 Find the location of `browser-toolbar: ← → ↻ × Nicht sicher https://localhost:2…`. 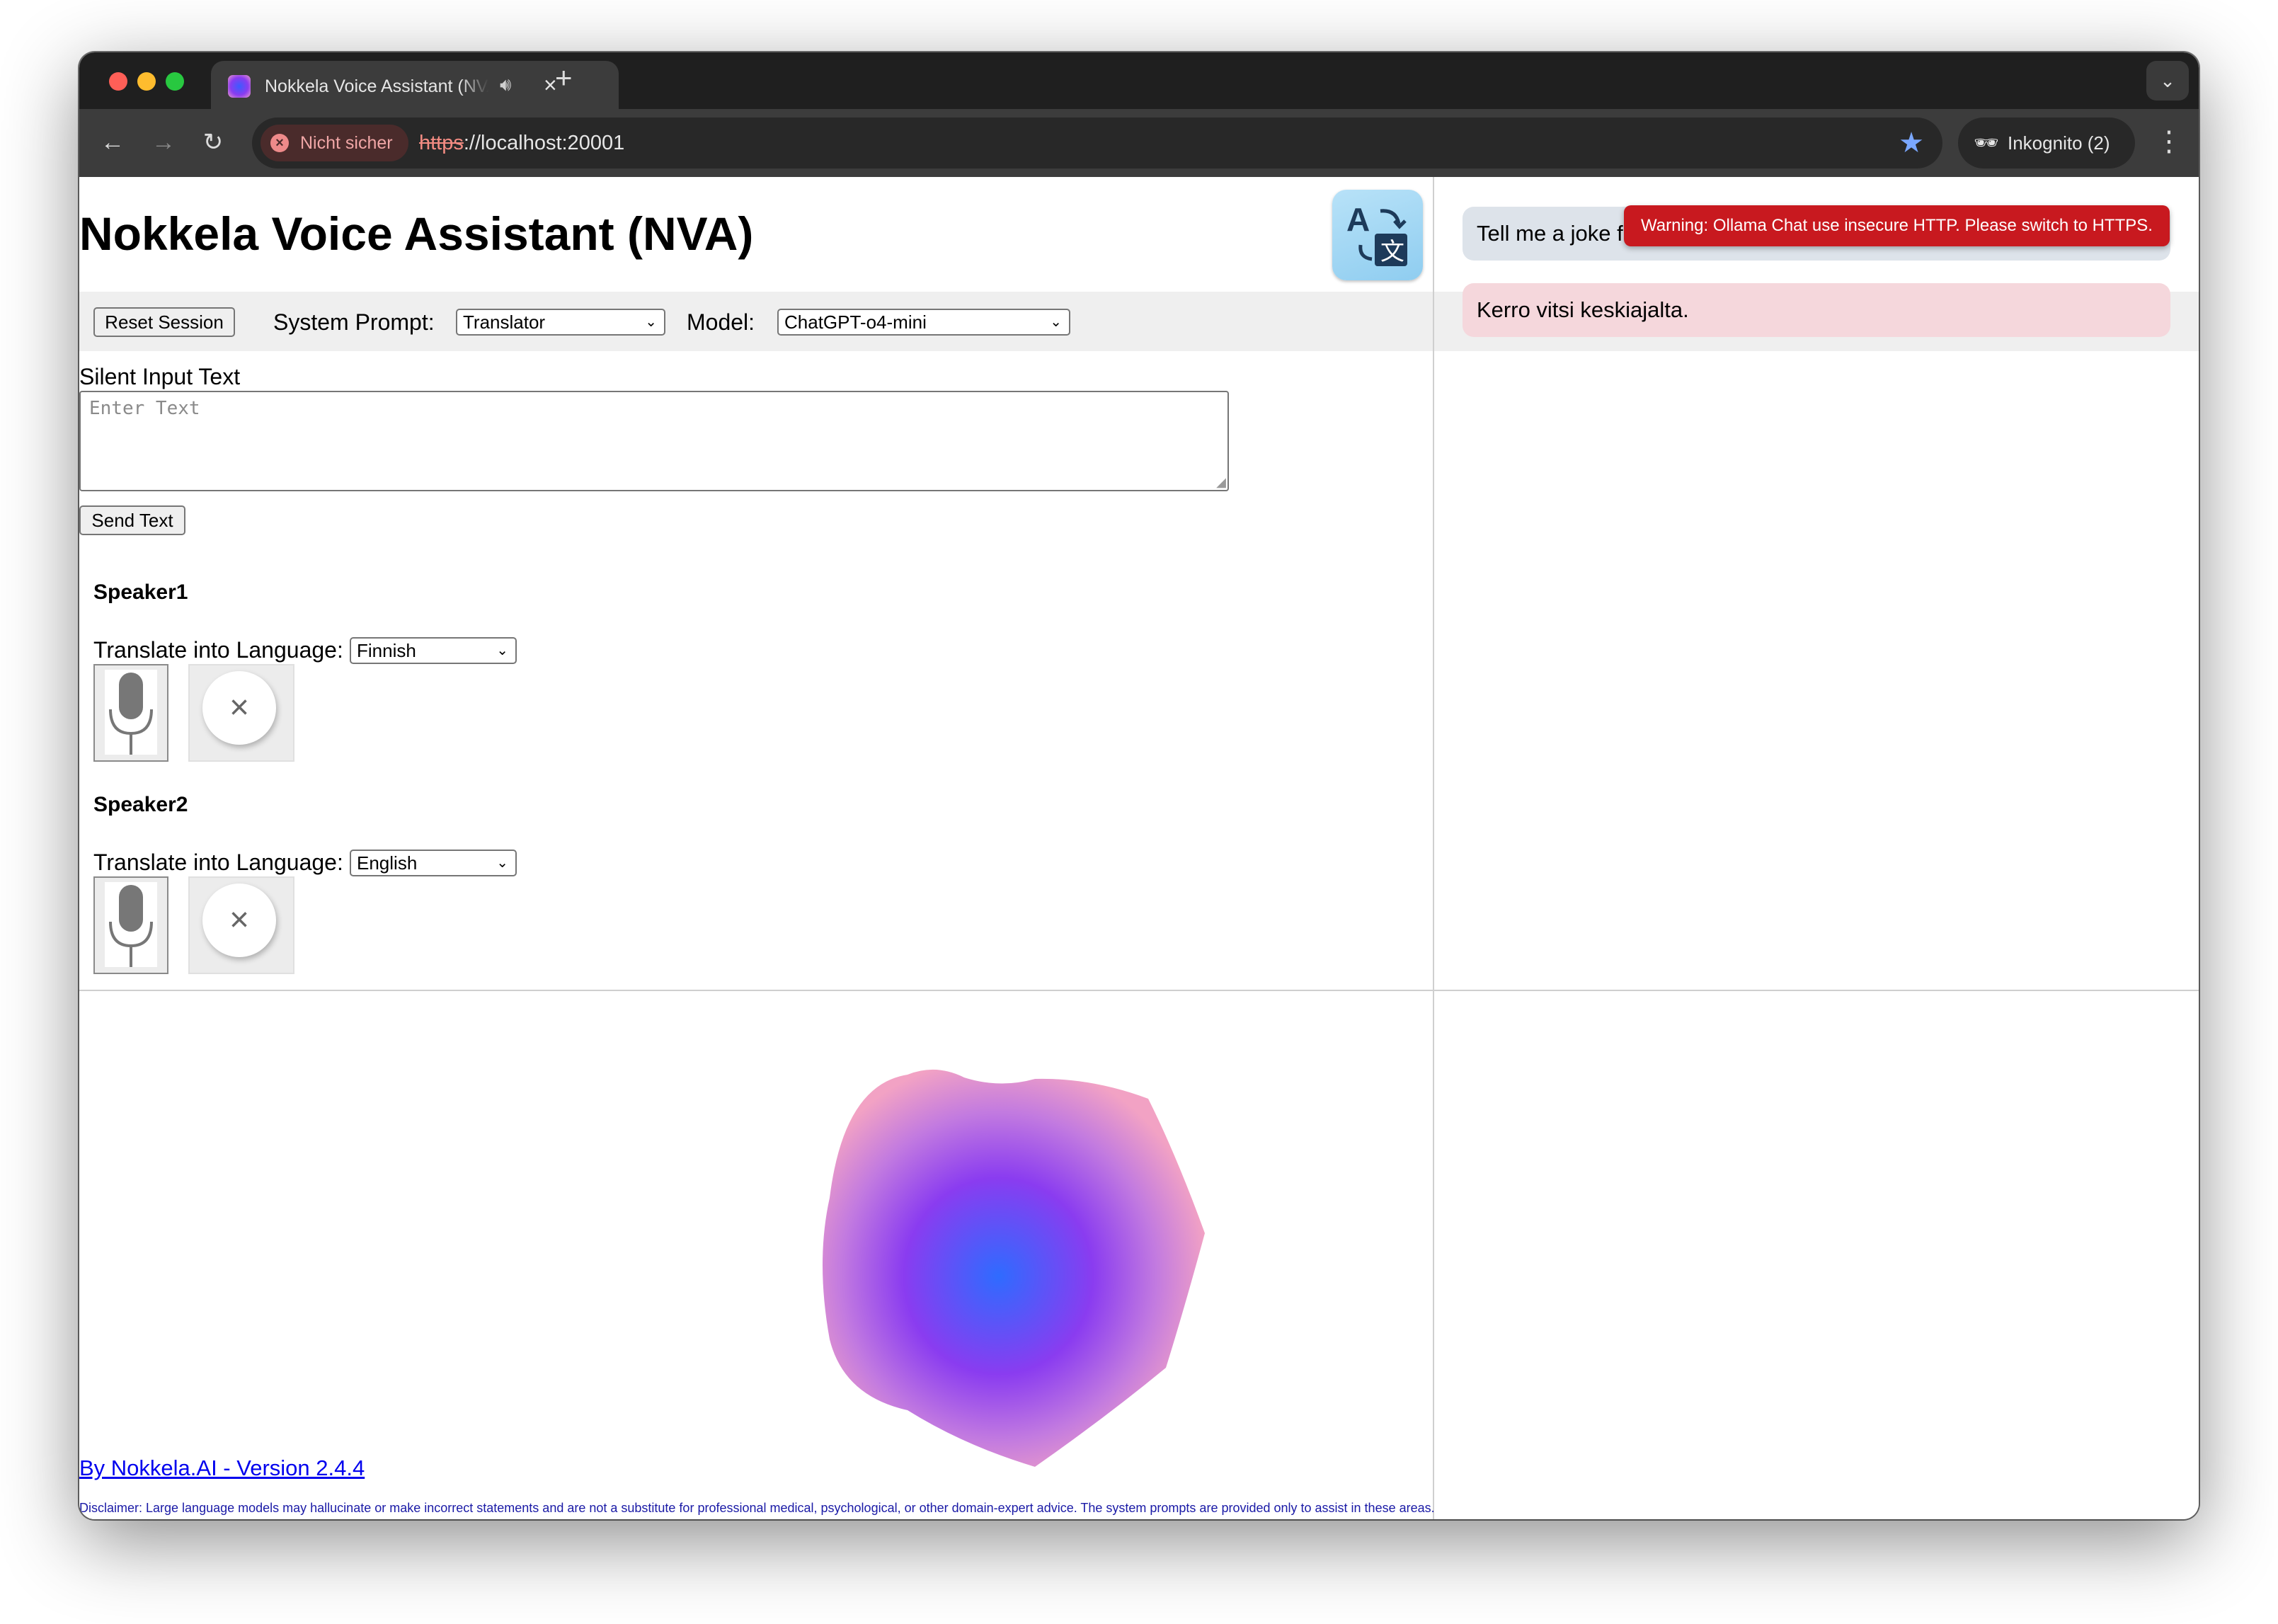

browser-toolbar: ← → ↻ × Nicht sicher https://localhost:2… is located at coordinates (1139, 143).